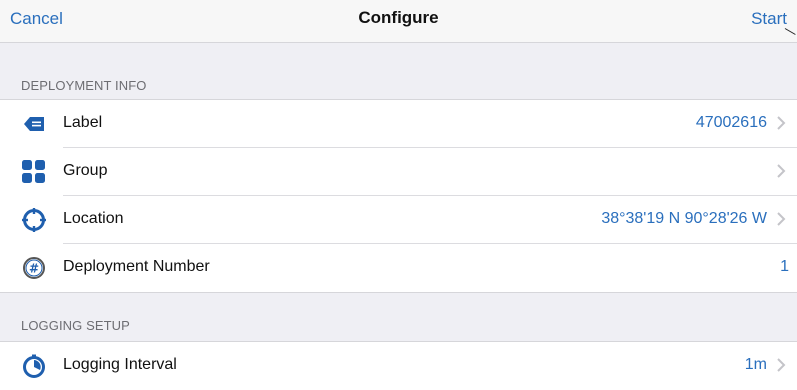 This screenshot has width=797, height=390. Describe the element at coordinates (755, 364) in the screenshot. I see `row-logging-interval-value: 1m` at that location.